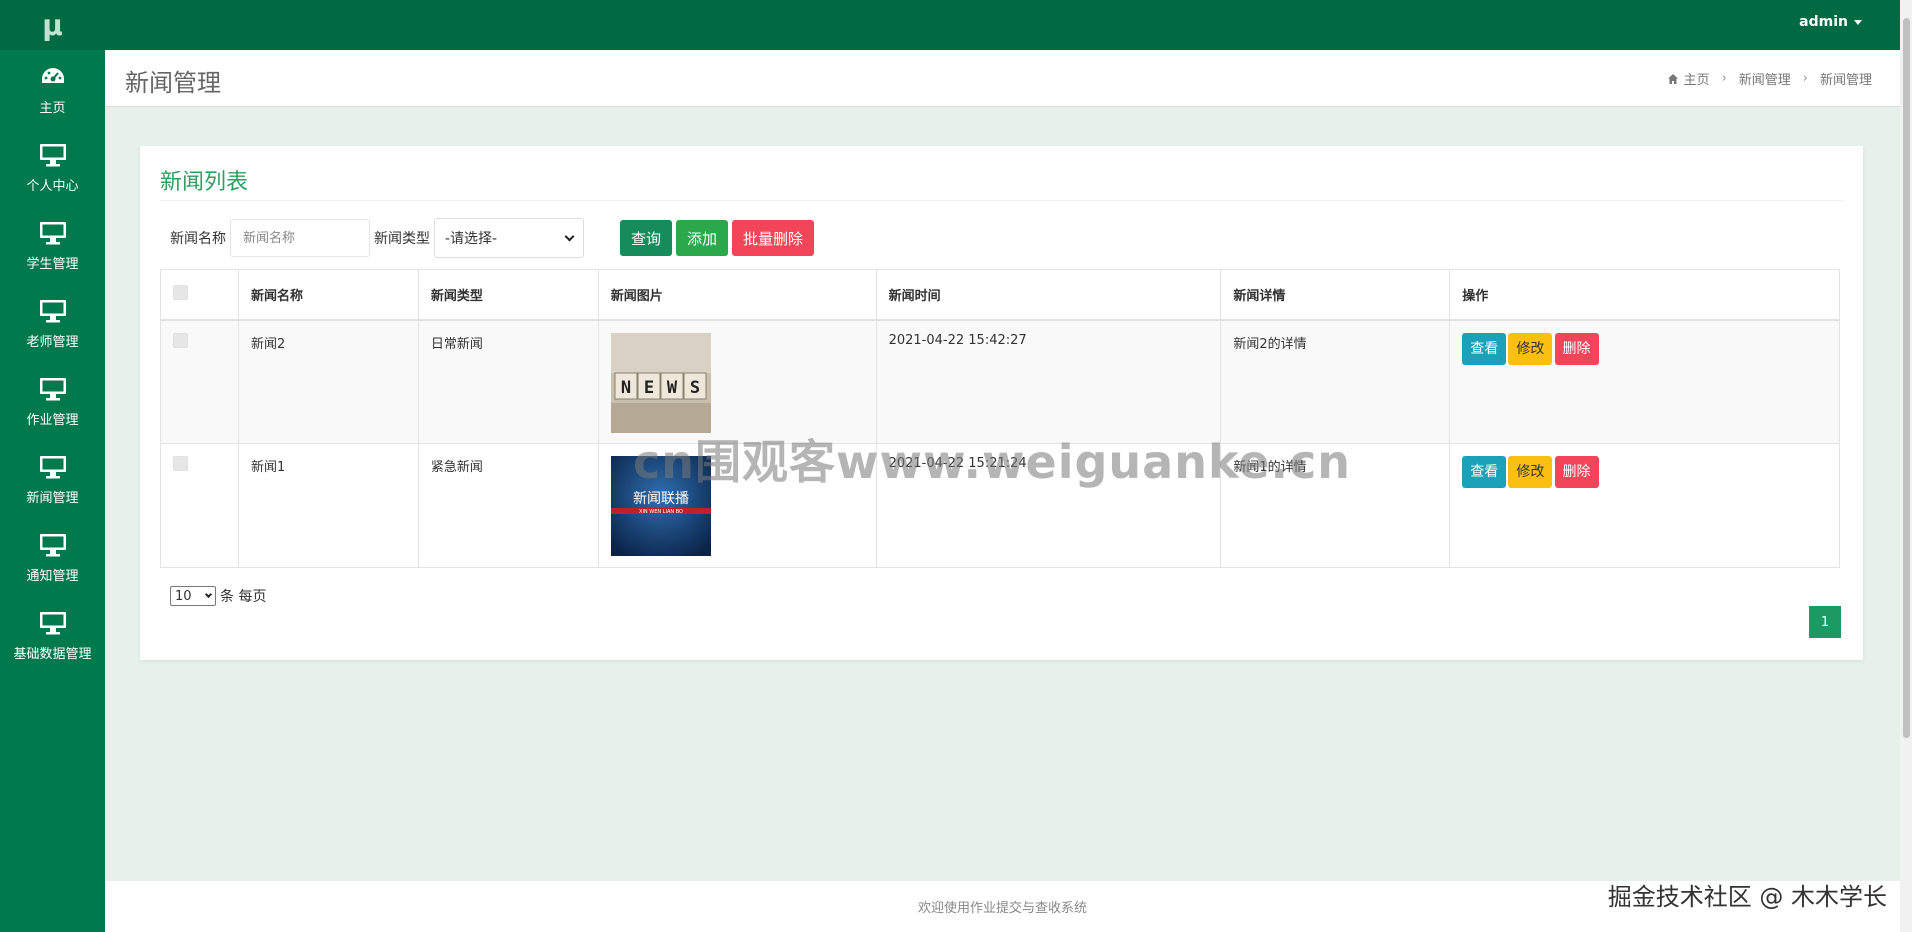 This screenshot has width=1912, height=932. Describe the element at coordinates (52, 108) in the screenshot. I see `sidebar-item-label: 主页` at that location.